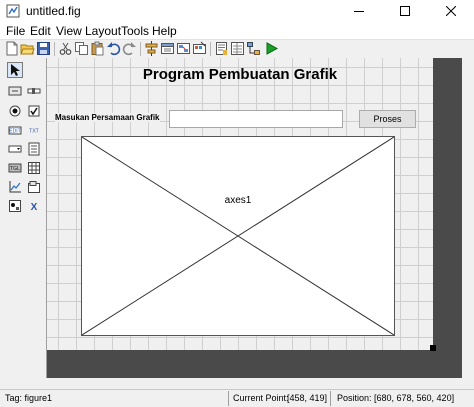 The height and width of the screenshot is (407, 474). I want to click on activex-control-tool: X, so click(34, 206).